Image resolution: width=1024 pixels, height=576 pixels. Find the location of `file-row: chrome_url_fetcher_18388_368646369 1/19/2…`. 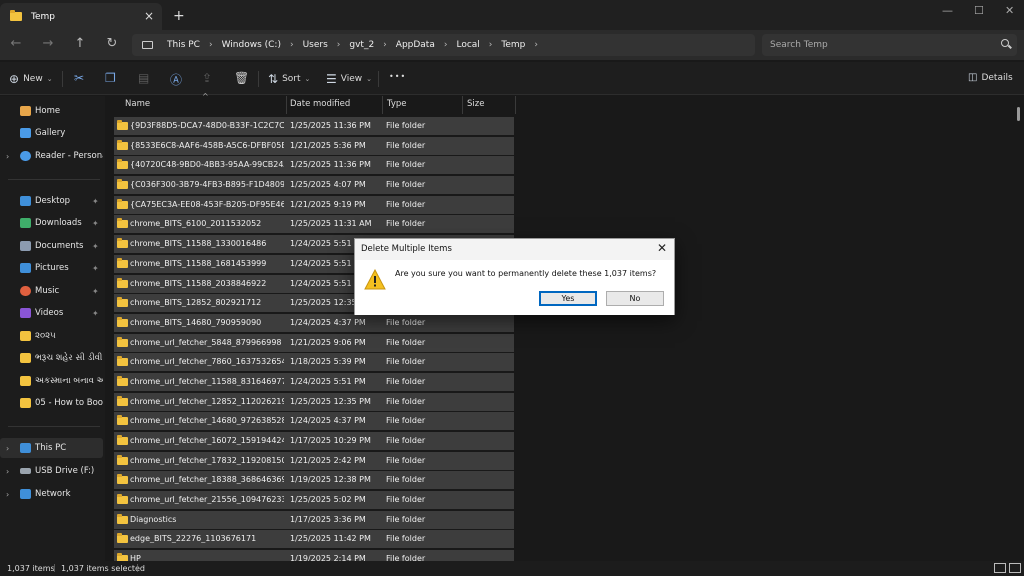

file-row: chrome_url_fetcher_18388_368646369 1/19/2… is located at coordinates (314, 480).